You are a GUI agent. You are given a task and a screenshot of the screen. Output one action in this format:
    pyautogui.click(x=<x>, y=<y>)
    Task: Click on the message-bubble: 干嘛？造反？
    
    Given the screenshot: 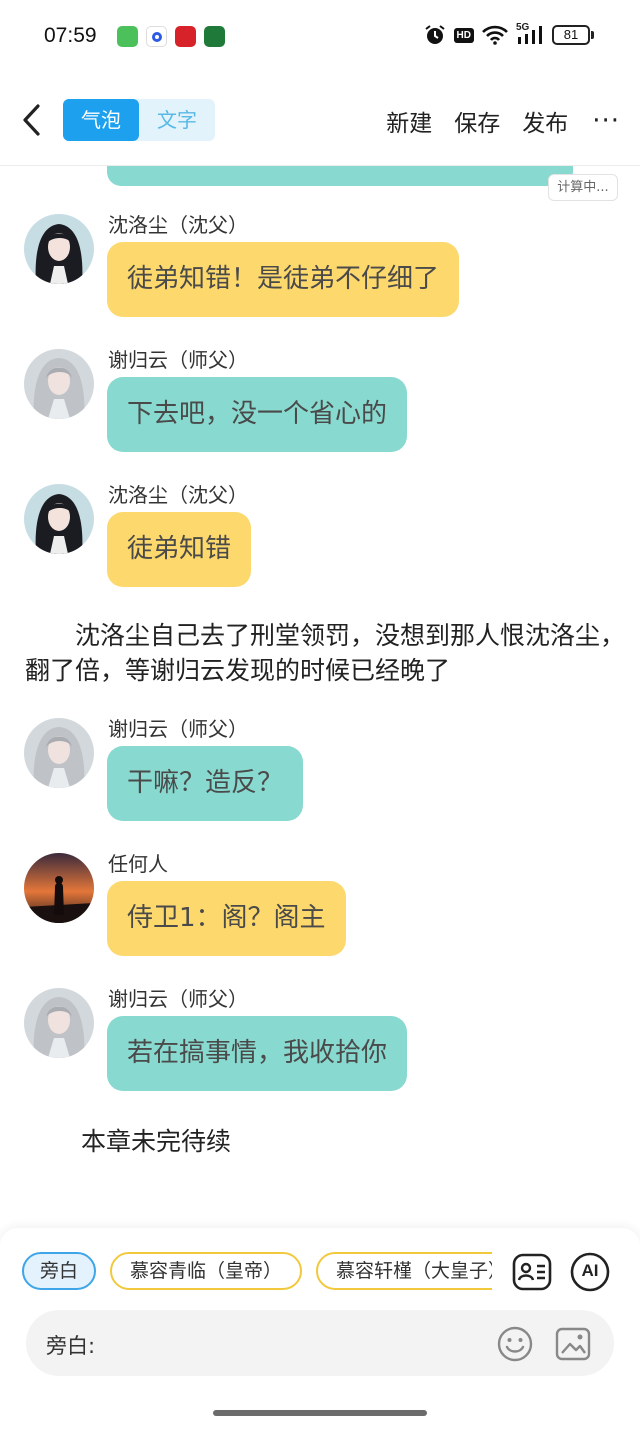 What is the action you would take?
    pyautogui.click(x=205, y=783)
    